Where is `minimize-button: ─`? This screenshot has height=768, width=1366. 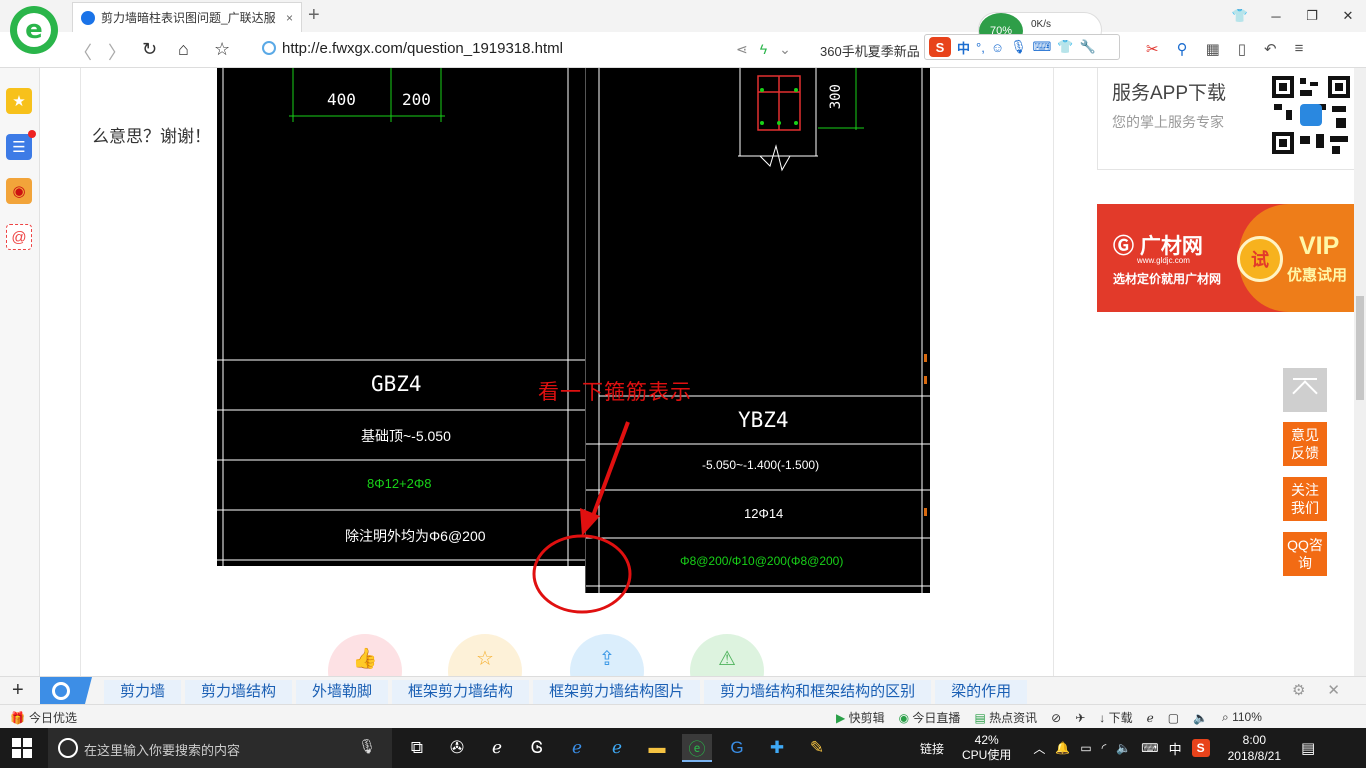
minimize-button: ─ is located at coordinates (1276, 16).